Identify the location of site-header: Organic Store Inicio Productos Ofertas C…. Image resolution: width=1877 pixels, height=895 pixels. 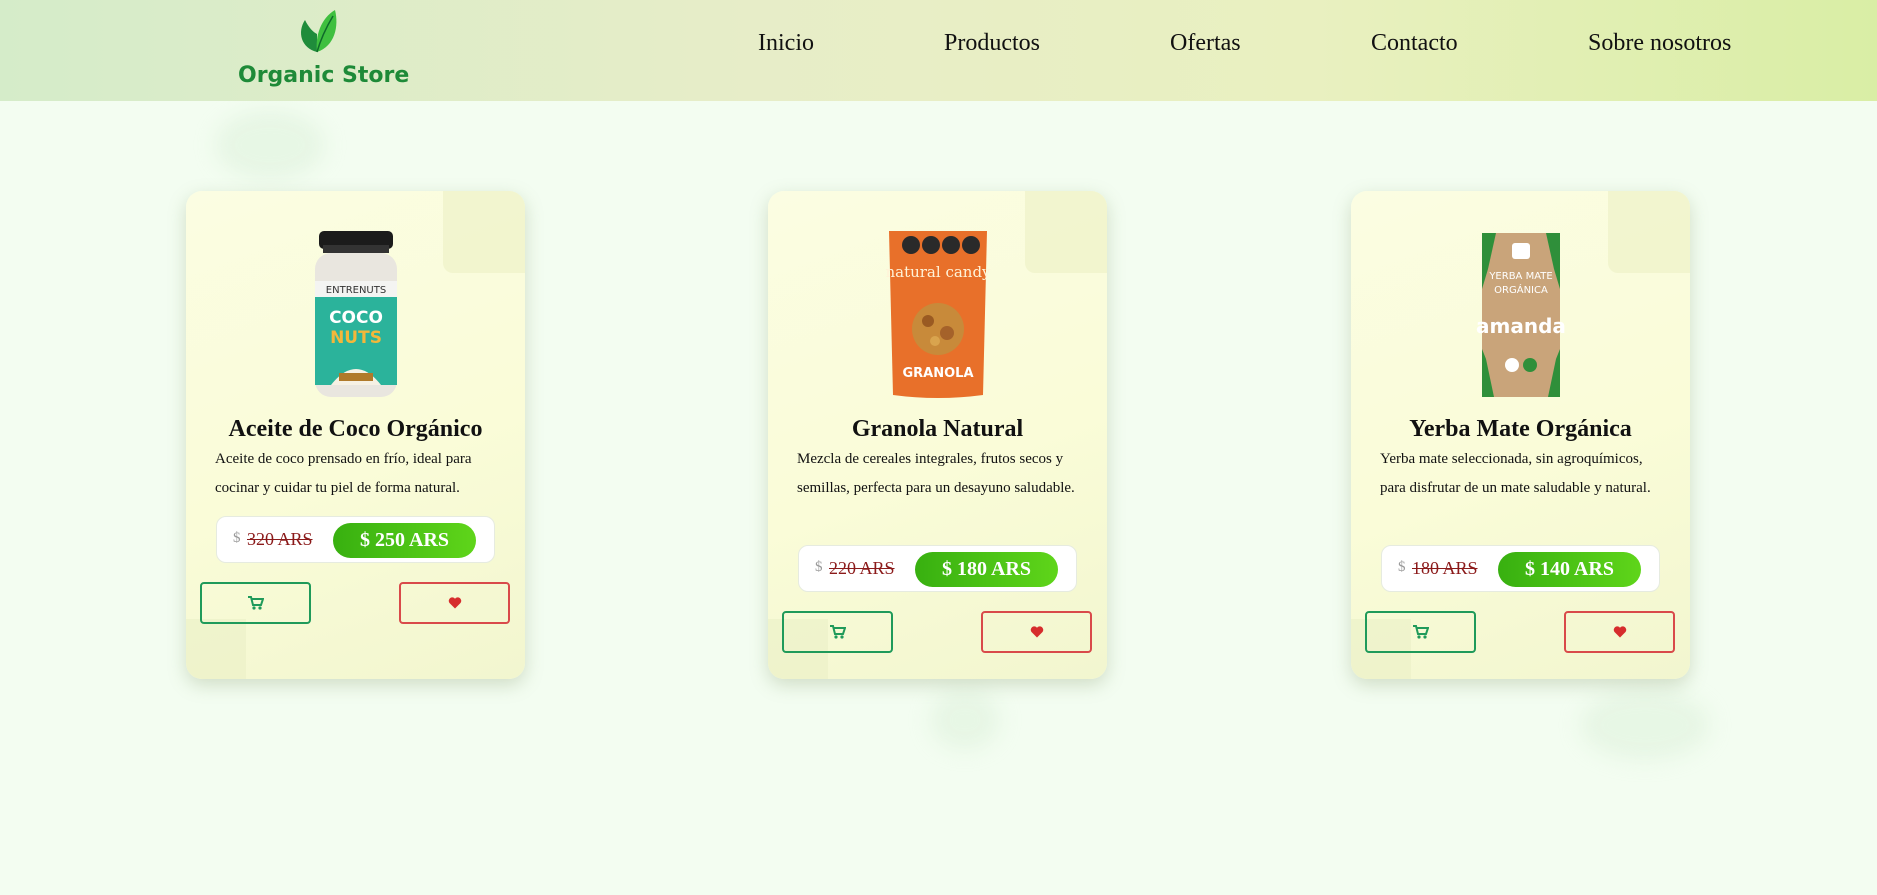
(938, 50).